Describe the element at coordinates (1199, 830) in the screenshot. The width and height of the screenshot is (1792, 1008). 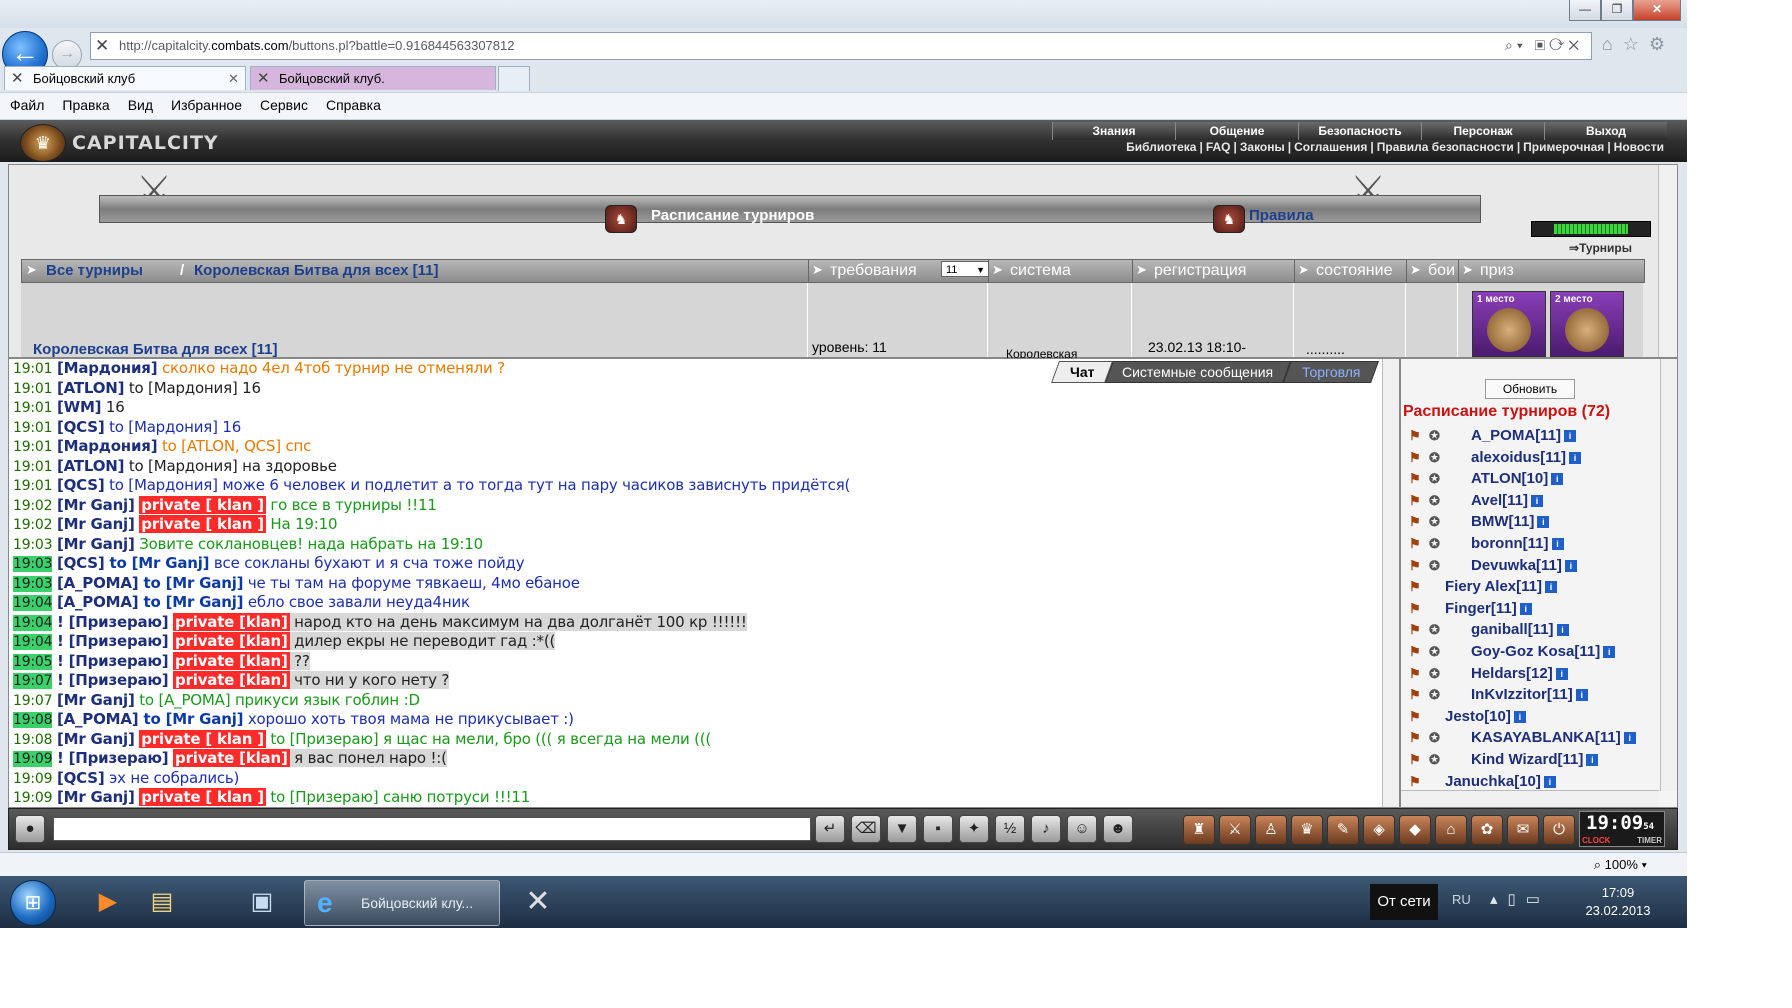
I see `bag-icon: ♜` at that location.